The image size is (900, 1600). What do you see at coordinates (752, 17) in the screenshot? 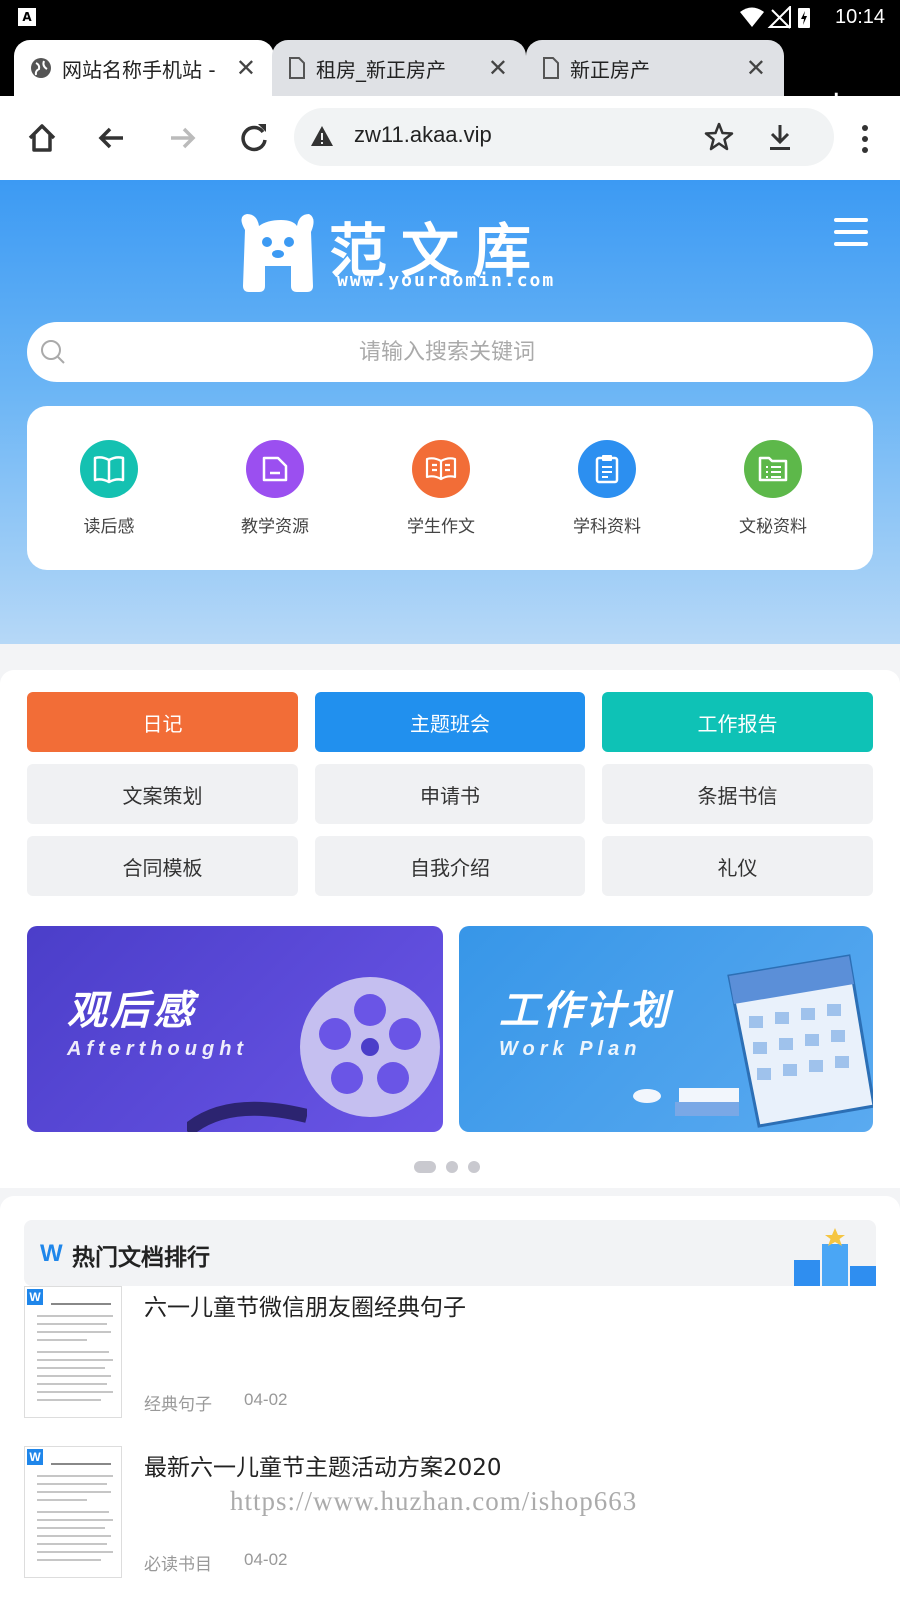
I see `wifi-icon` at bounding box center [752, 17].